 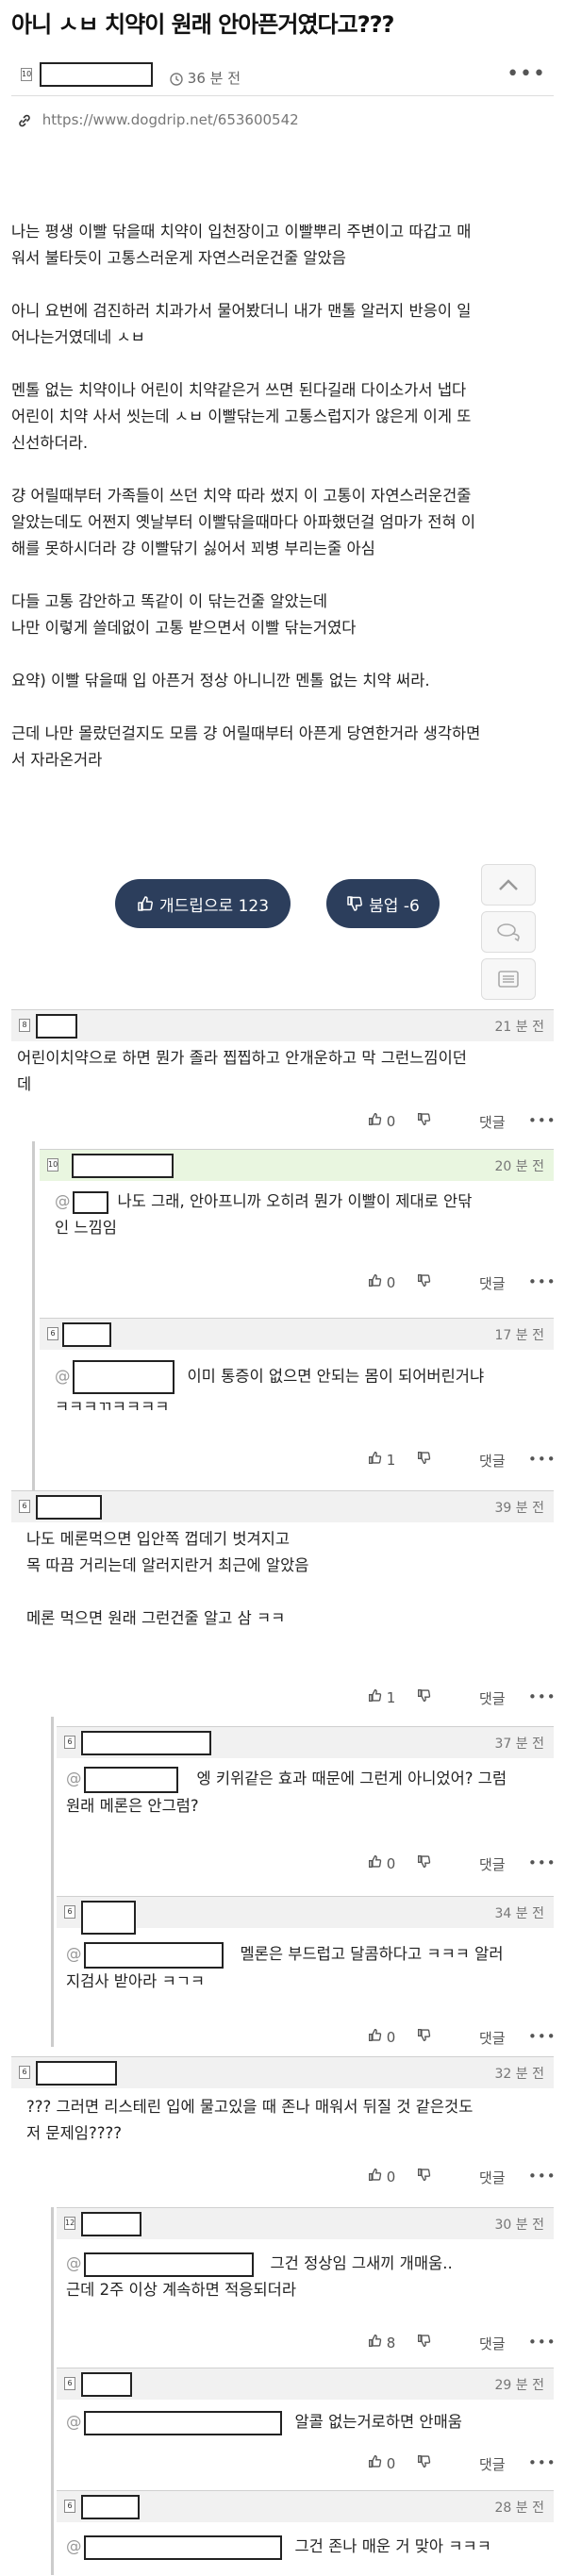 What do you see at coordinates (519, 2225) in the screenshot?
I see `comment-time: 30 분 전` at bounding box center [519, 2225].